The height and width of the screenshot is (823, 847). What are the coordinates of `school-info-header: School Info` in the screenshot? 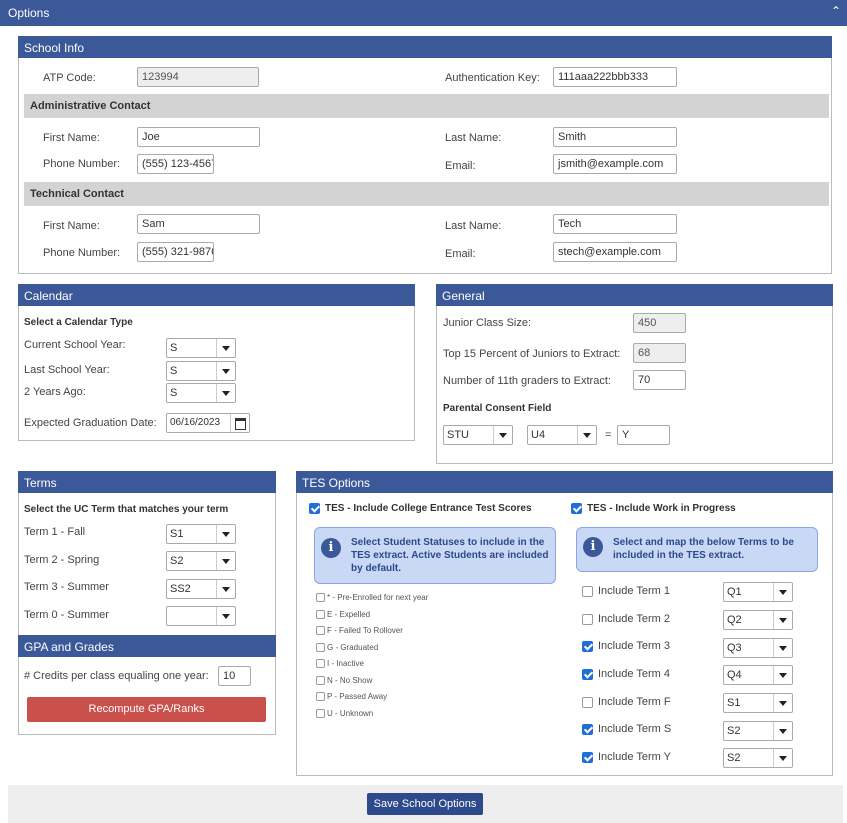 It's located at (425, 47).